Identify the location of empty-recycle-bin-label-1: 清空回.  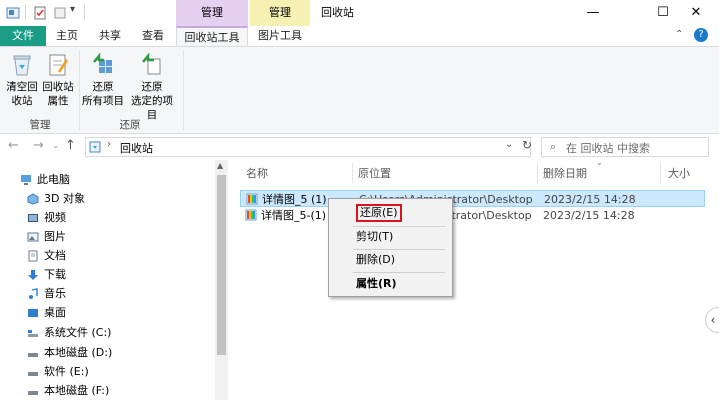
(22, 87).